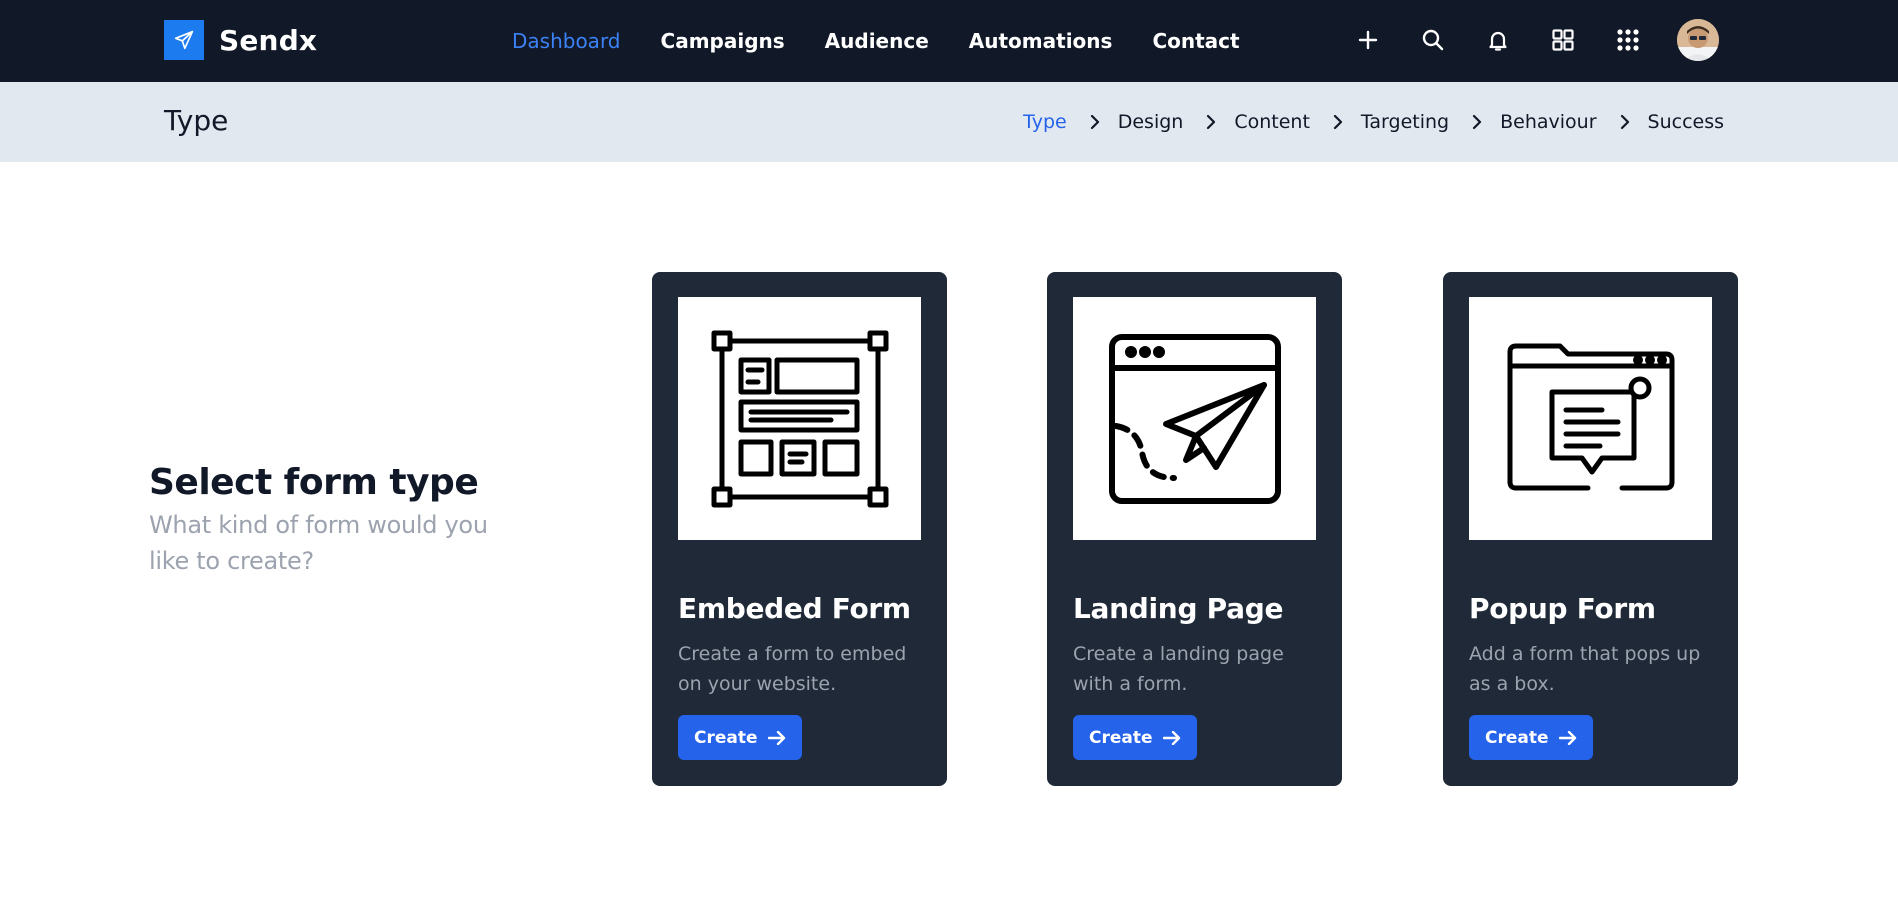 Image resolution: width=1898 pixels, height=922 pixels. I want to click on brand-link: Sendx, so click(240, 40).